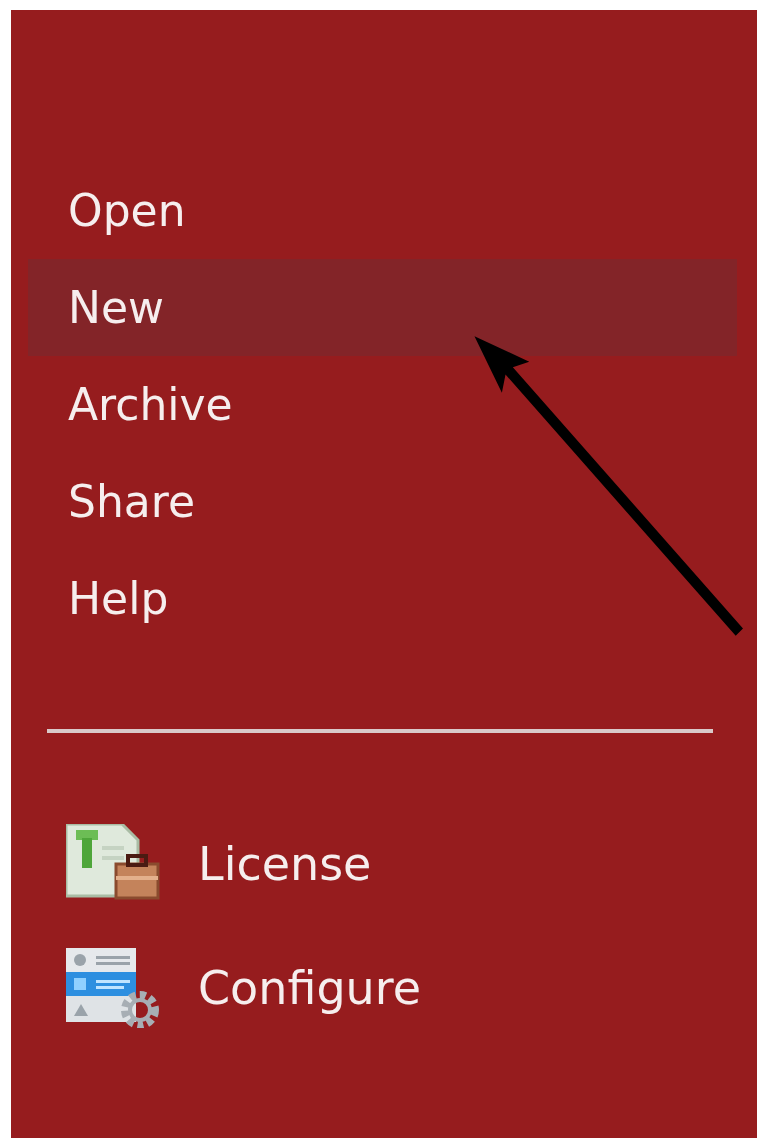 The width and height of the screenshot is (757, 1138). What do you see at coordinates (382, 210) in the screenshot?
I see `menu-item: Open` at bounding box center [382, 210].